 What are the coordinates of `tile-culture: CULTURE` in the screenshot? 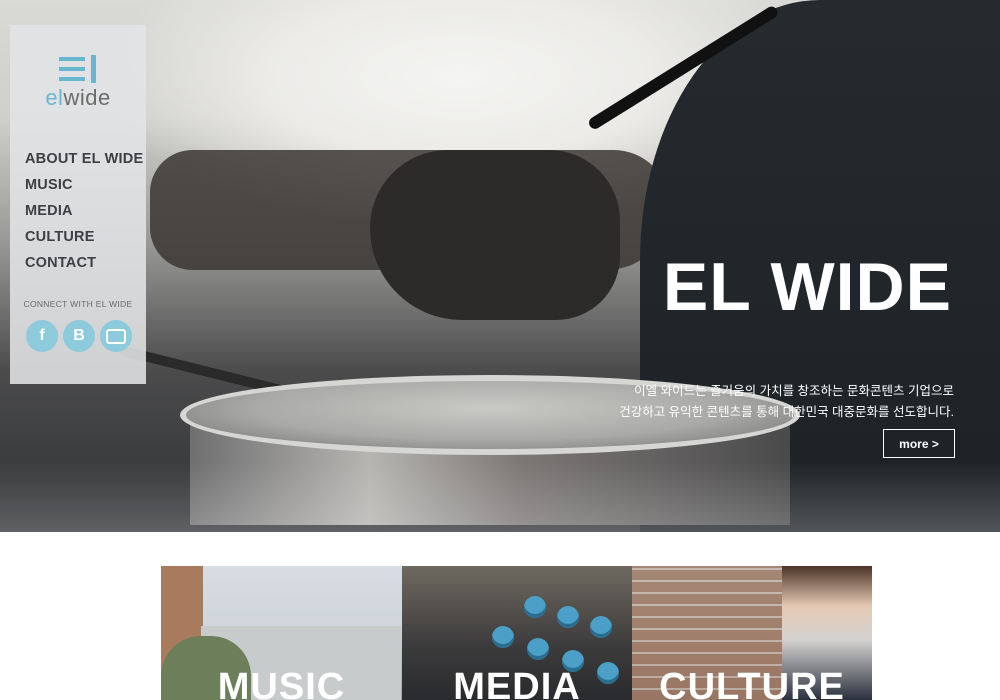 It's located at (752, 633).